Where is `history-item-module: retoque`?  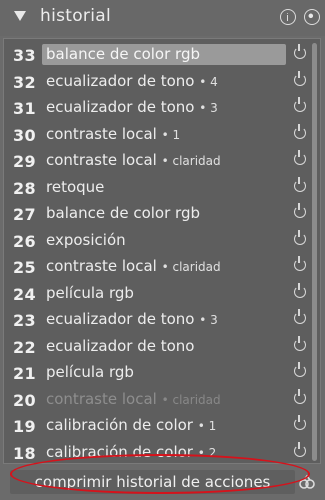
history-item-module: retoque is located at coordinates (75, 186).